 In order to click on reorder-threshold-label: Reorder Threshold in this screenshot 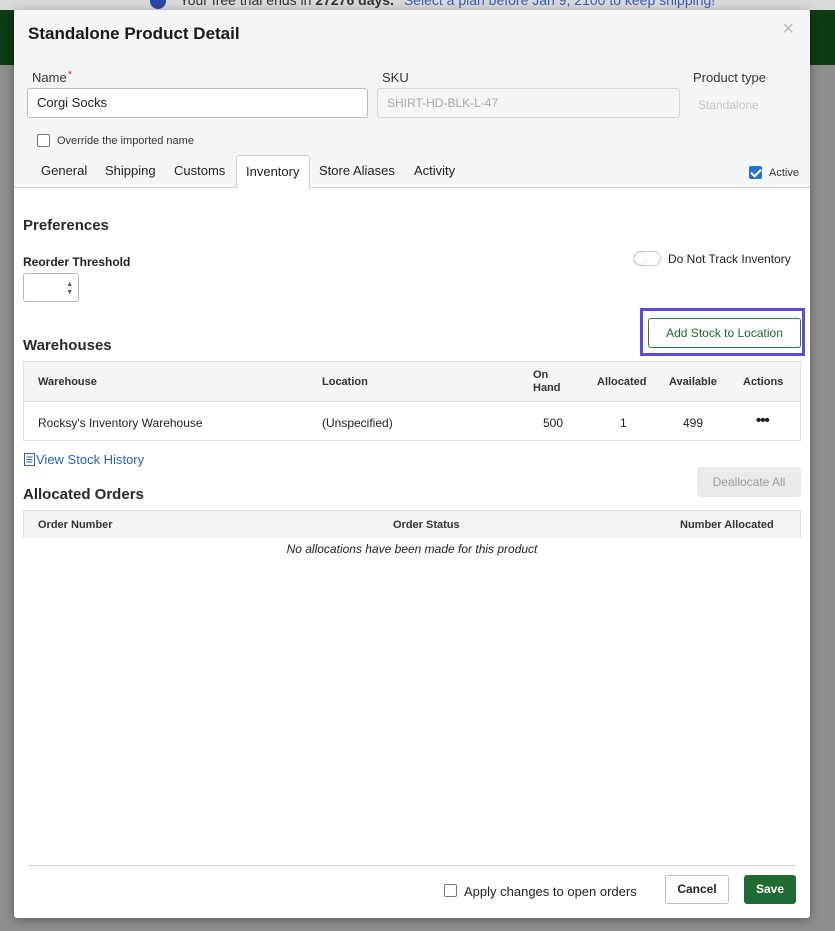, I will do `click(77, 262)`.